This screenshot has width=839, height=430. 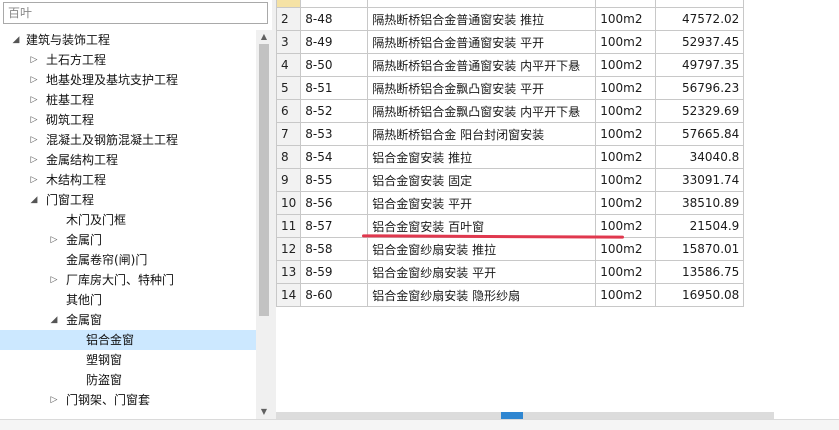 What do you see at coordinates (510, 134) in the screenshot?
I see `table-row: 7 8-53 隔热断桥铝合金 阳台封闭窗安装 100m2 57665.84` at bounding box center [510, 134].